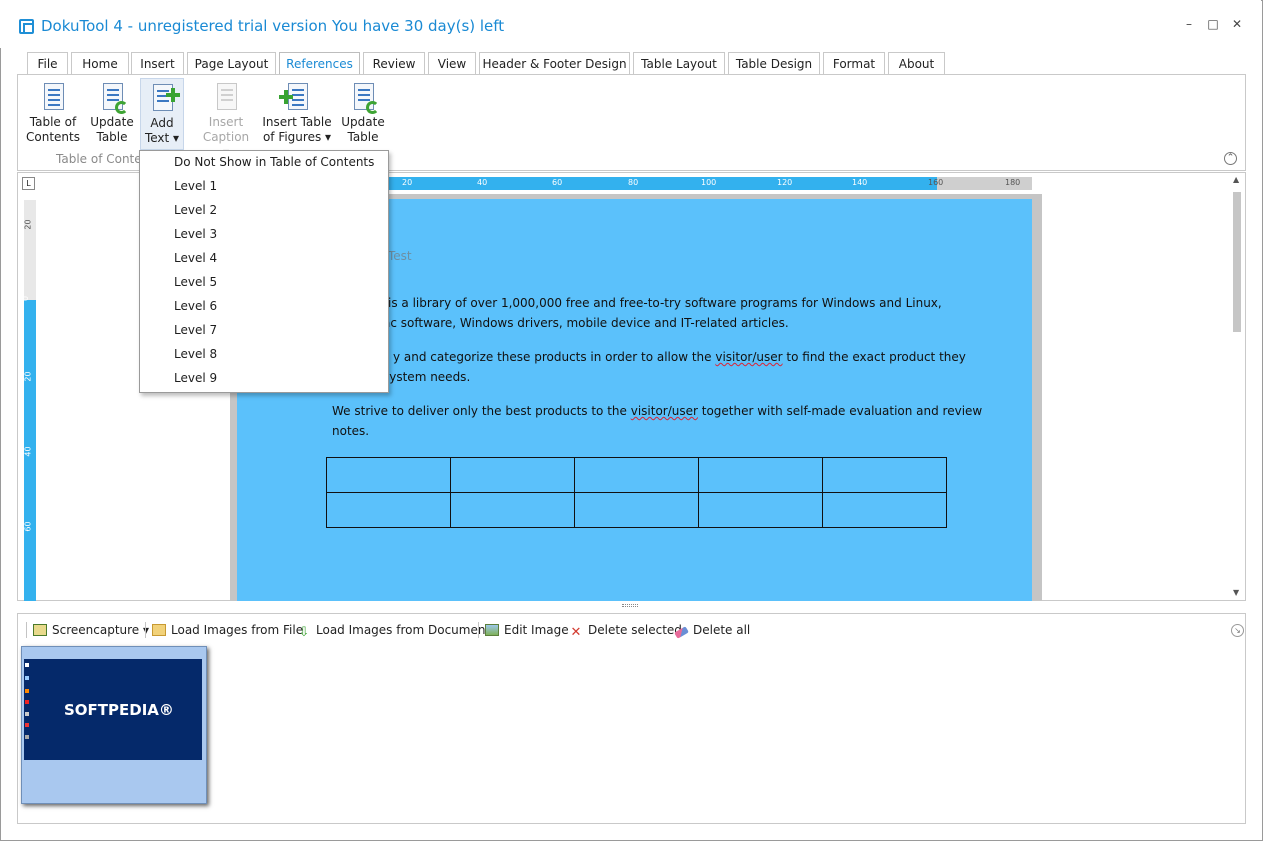  Describe the element at coordinates (400, 256) in the screenshot. I see `doc-heading: Test` at that location.